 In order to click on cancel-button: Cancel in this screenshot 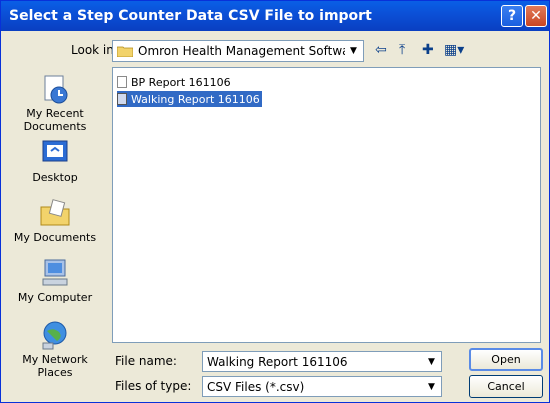, I will do `click(506, 386)`.